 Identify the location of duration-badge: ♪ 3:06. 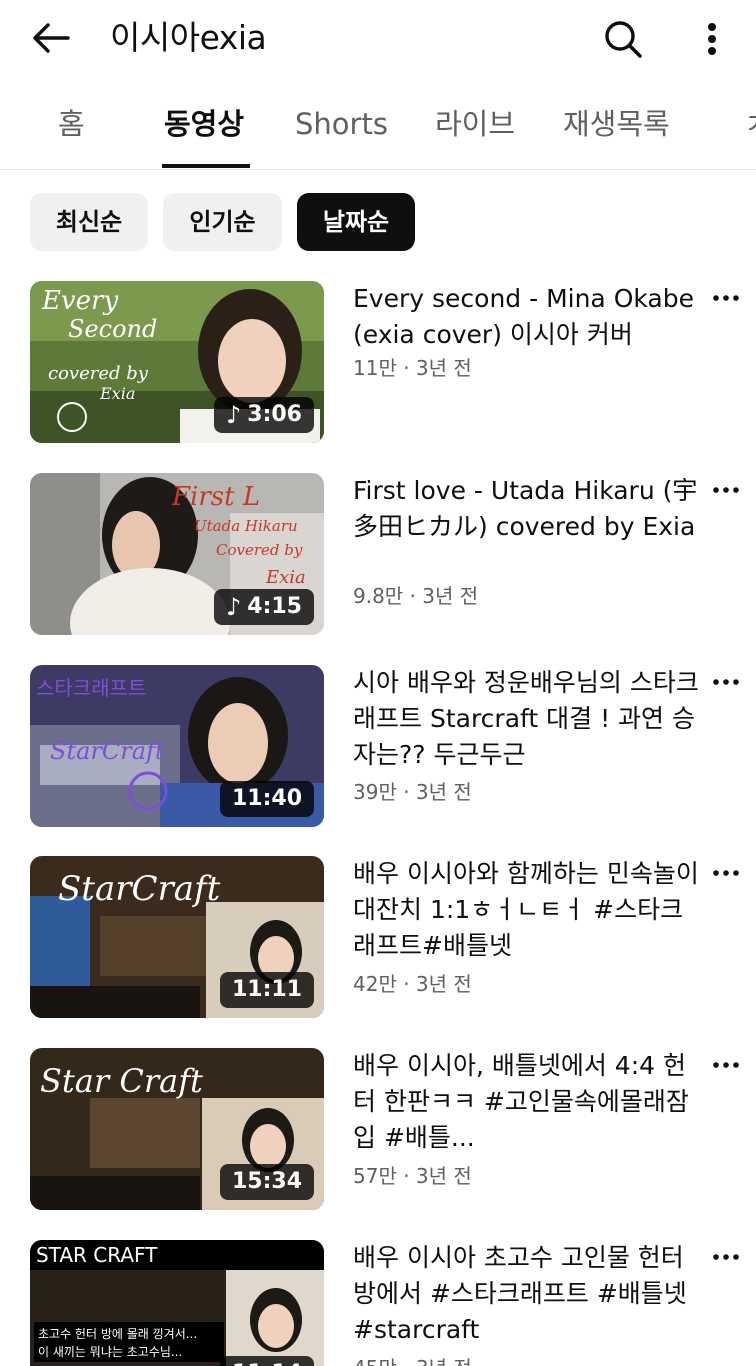
(263, 415).